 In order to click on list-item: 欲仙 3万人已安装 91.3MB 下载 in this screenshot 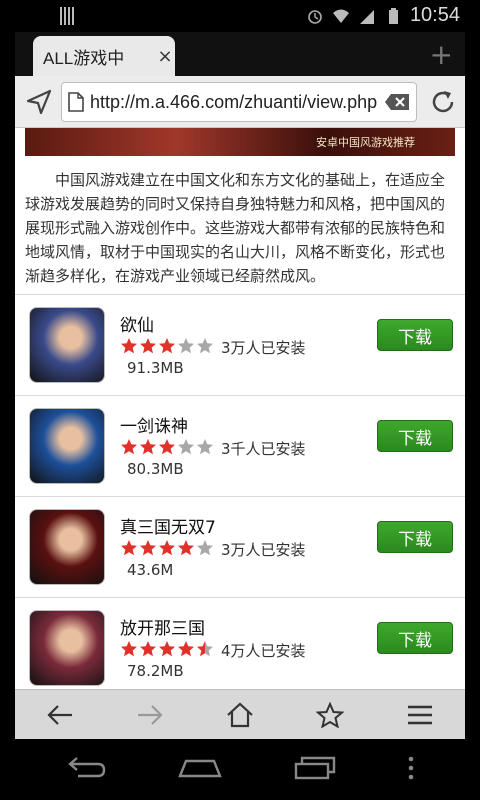, I will do `click(240, 344)`.